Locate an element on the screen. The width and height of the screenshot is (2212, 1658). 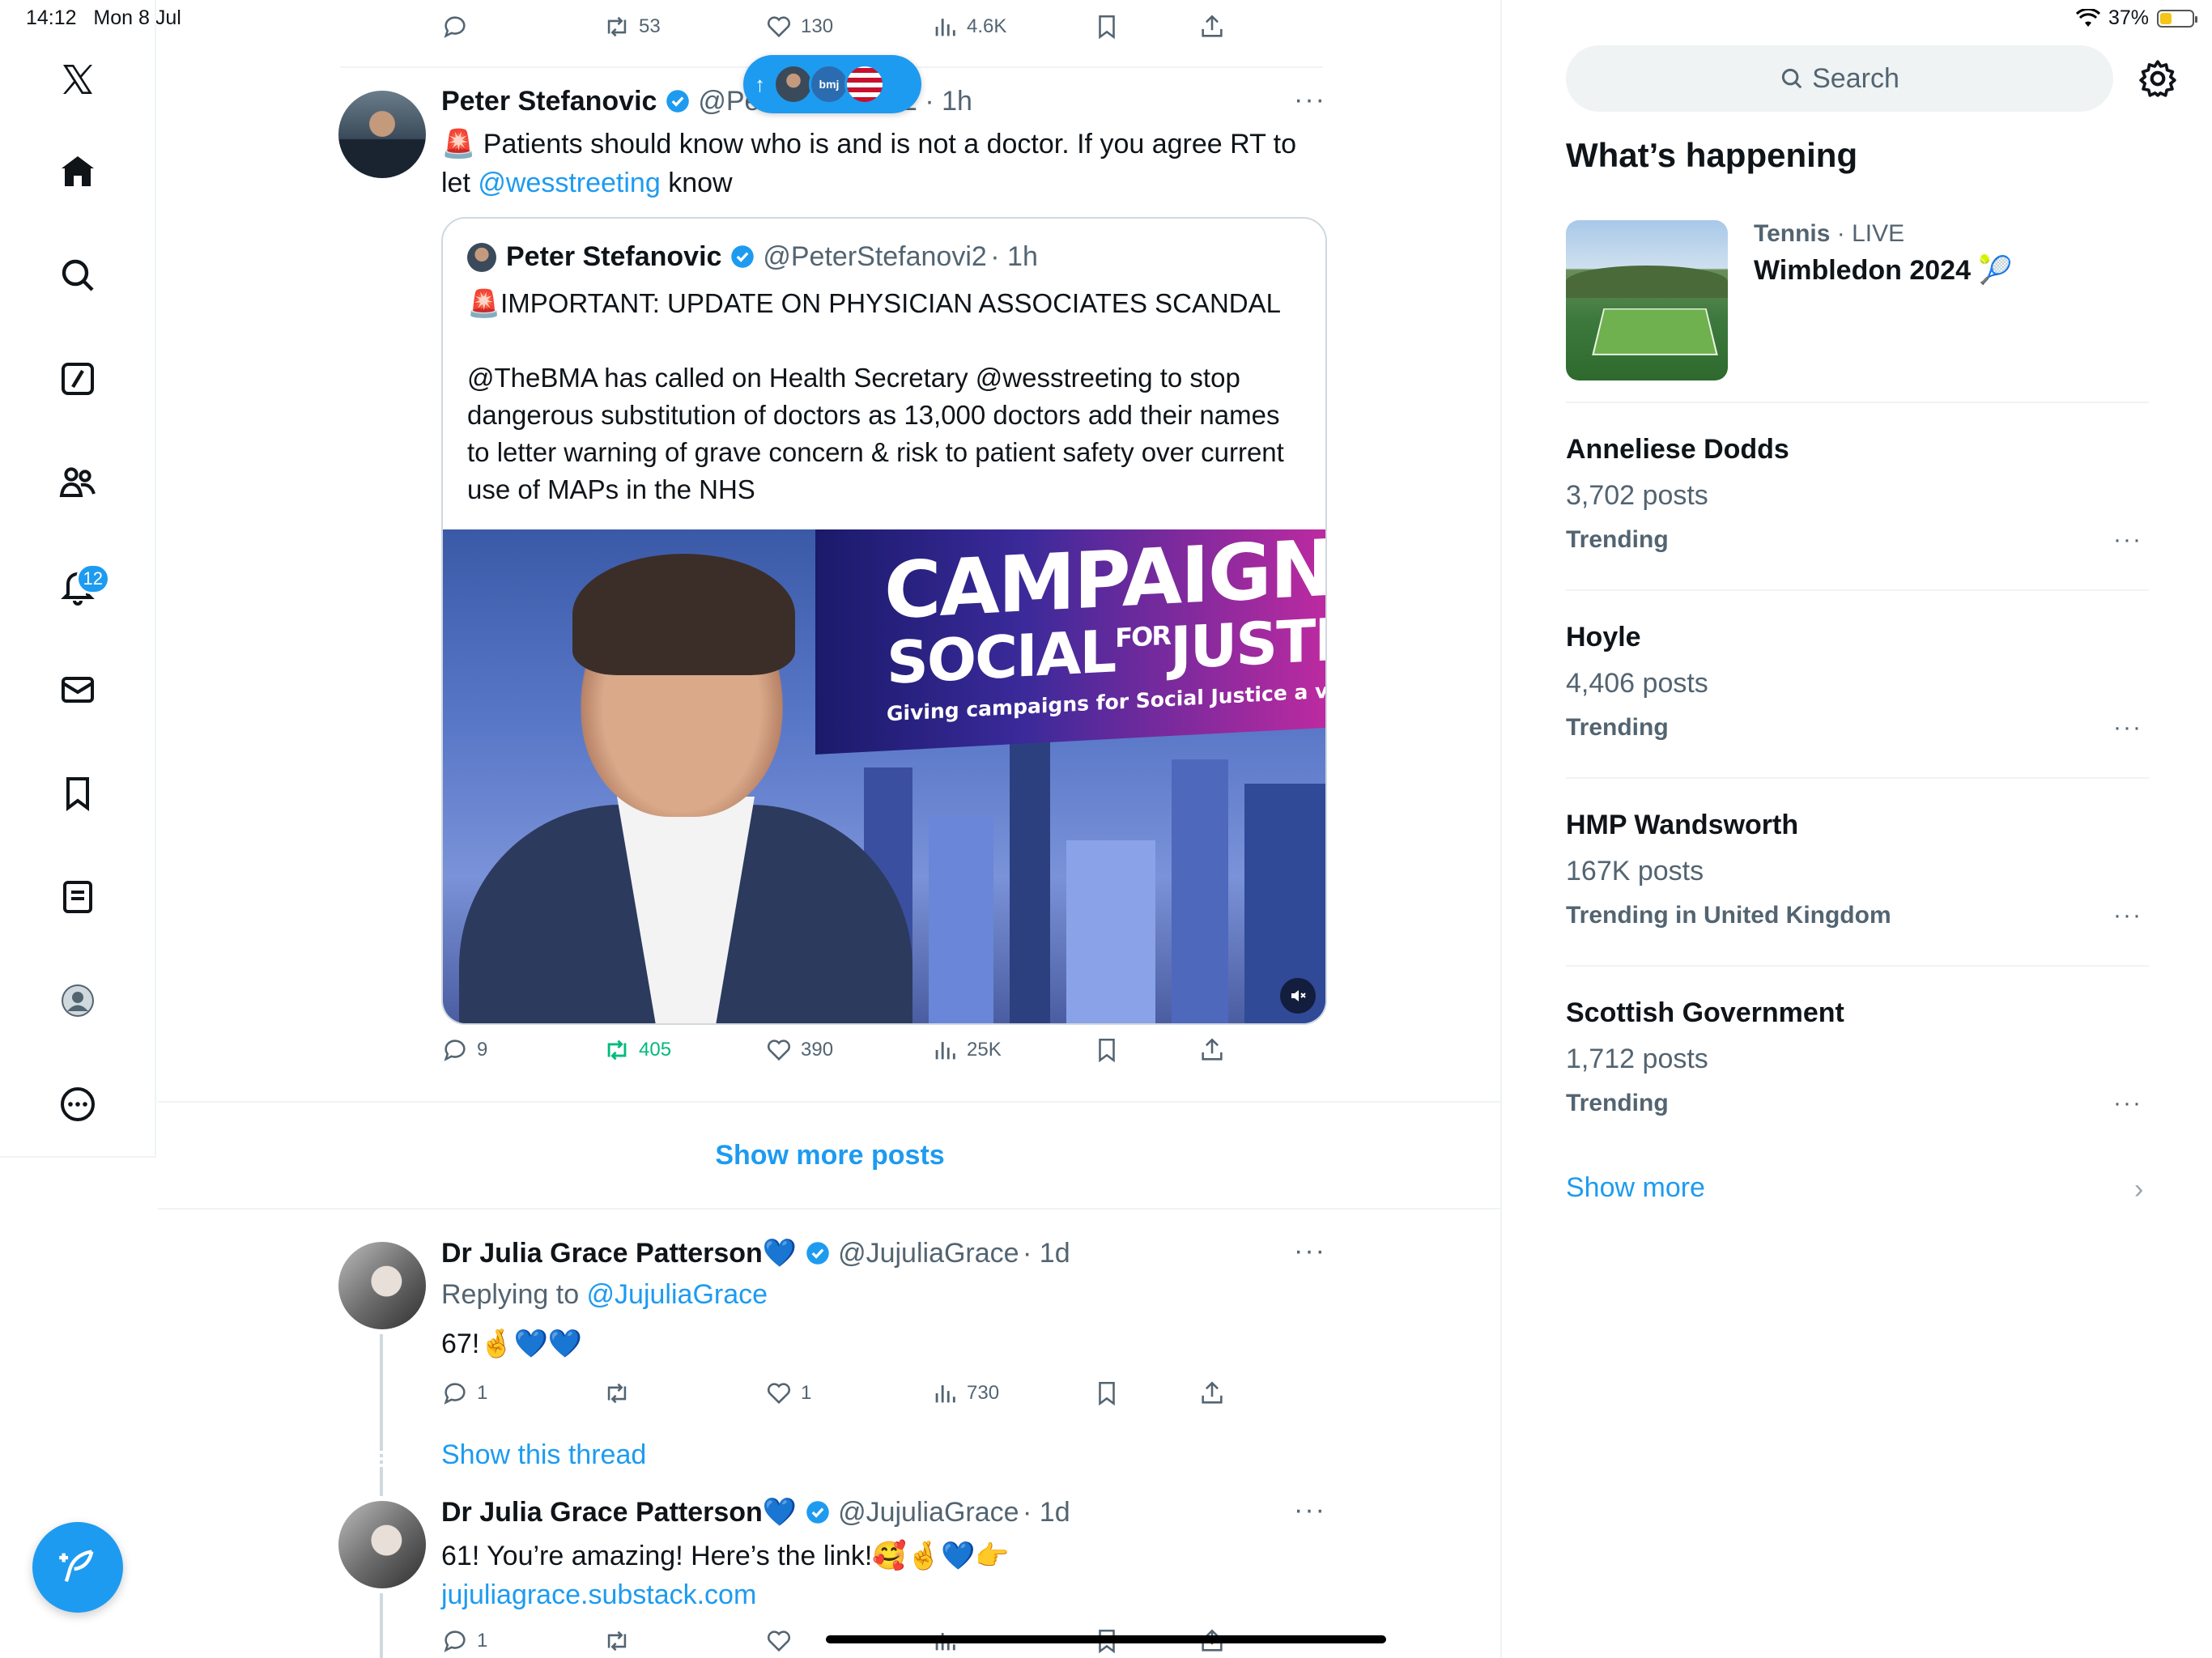
notification-badge: 12 is located at coordinates (93, 578).